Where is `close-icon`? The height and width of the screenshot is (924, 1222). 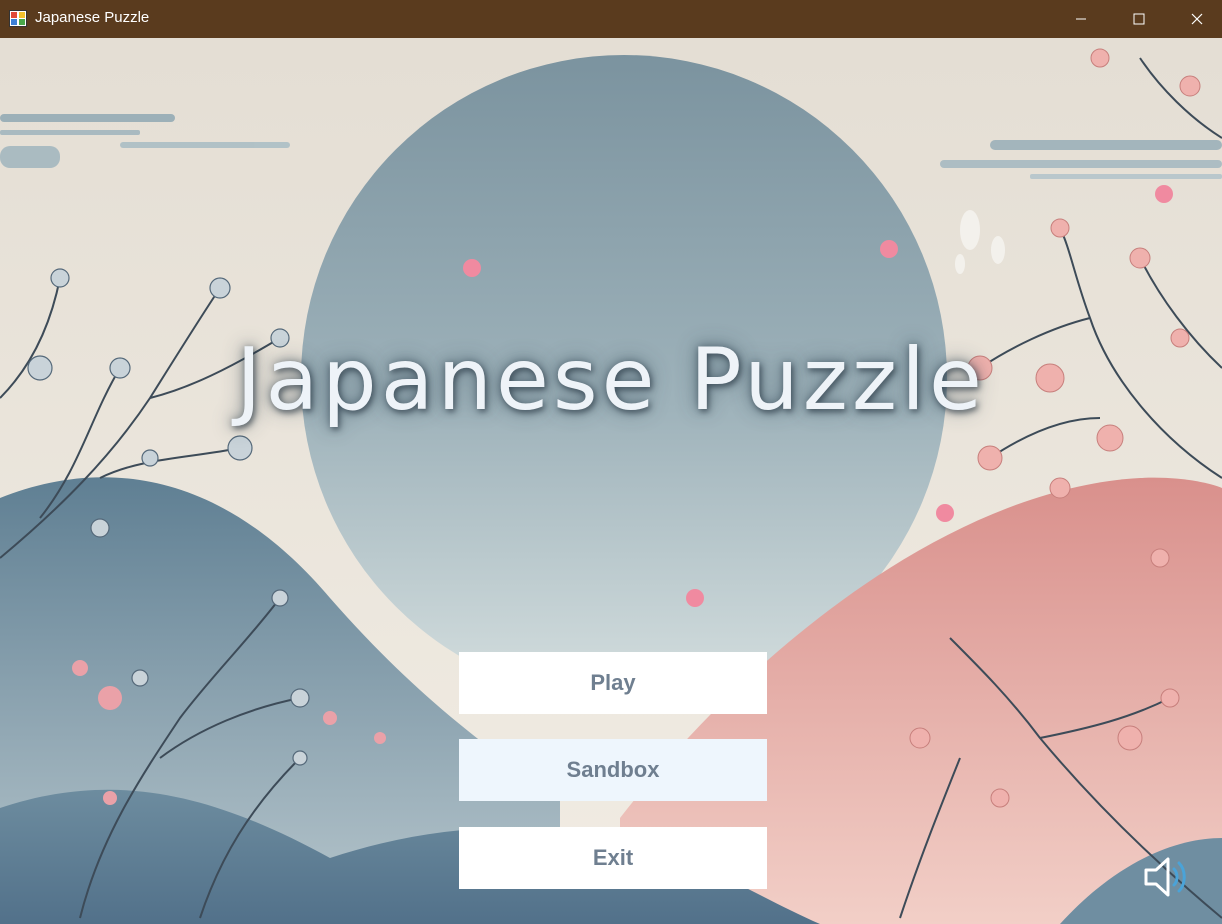 close-icon is located at coordinates (1197, 19).